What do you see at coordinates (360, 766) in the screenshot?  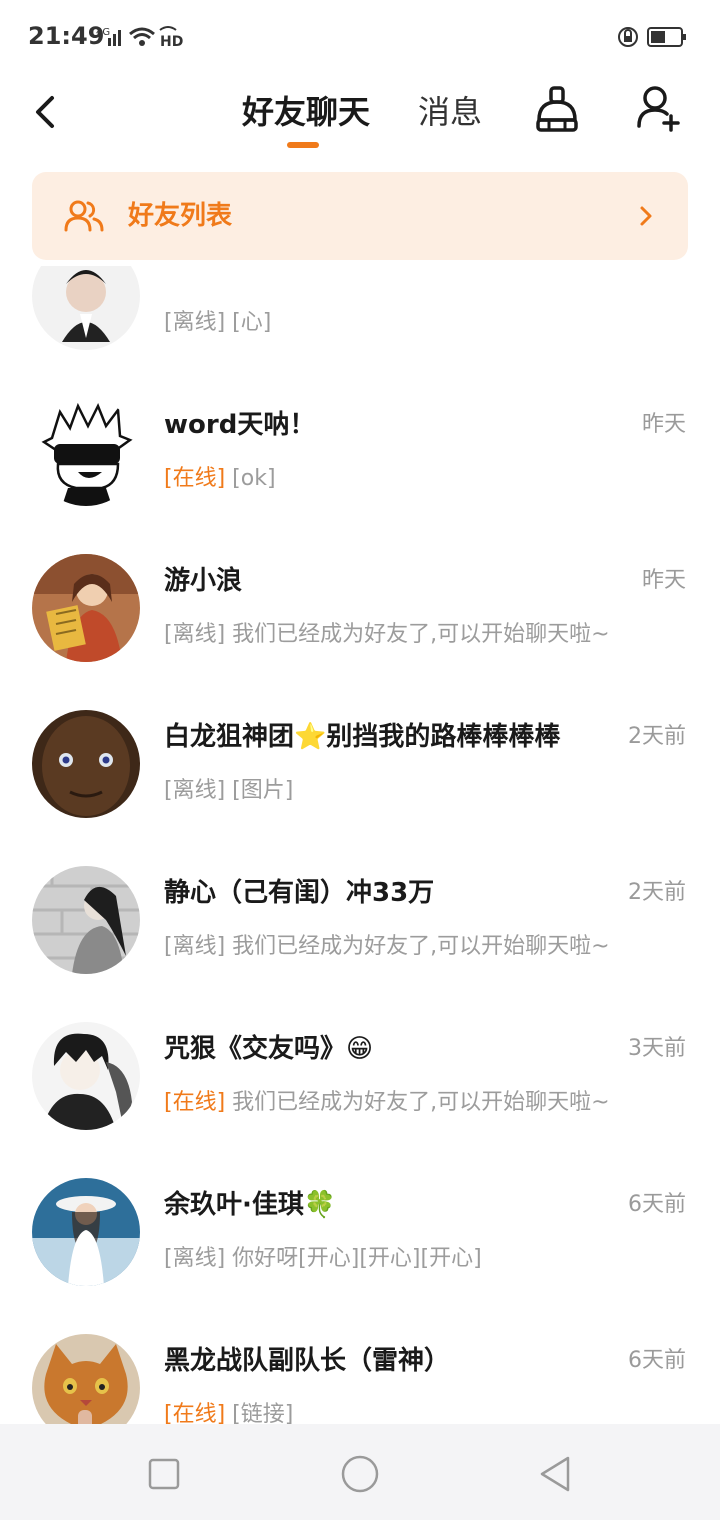 I see `chat-item: 白龙狙神团⭐别挡我的路棒棒棒棒 2天前 [离线] [图片]` at bounding box center [360, 766].